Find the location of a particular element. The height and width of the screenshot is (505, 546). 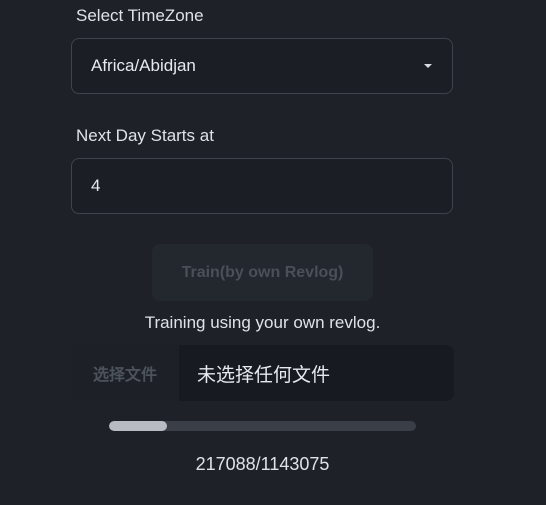

file-input: 选择文件 未选择任何文件 is located at coordinates (262, 373).